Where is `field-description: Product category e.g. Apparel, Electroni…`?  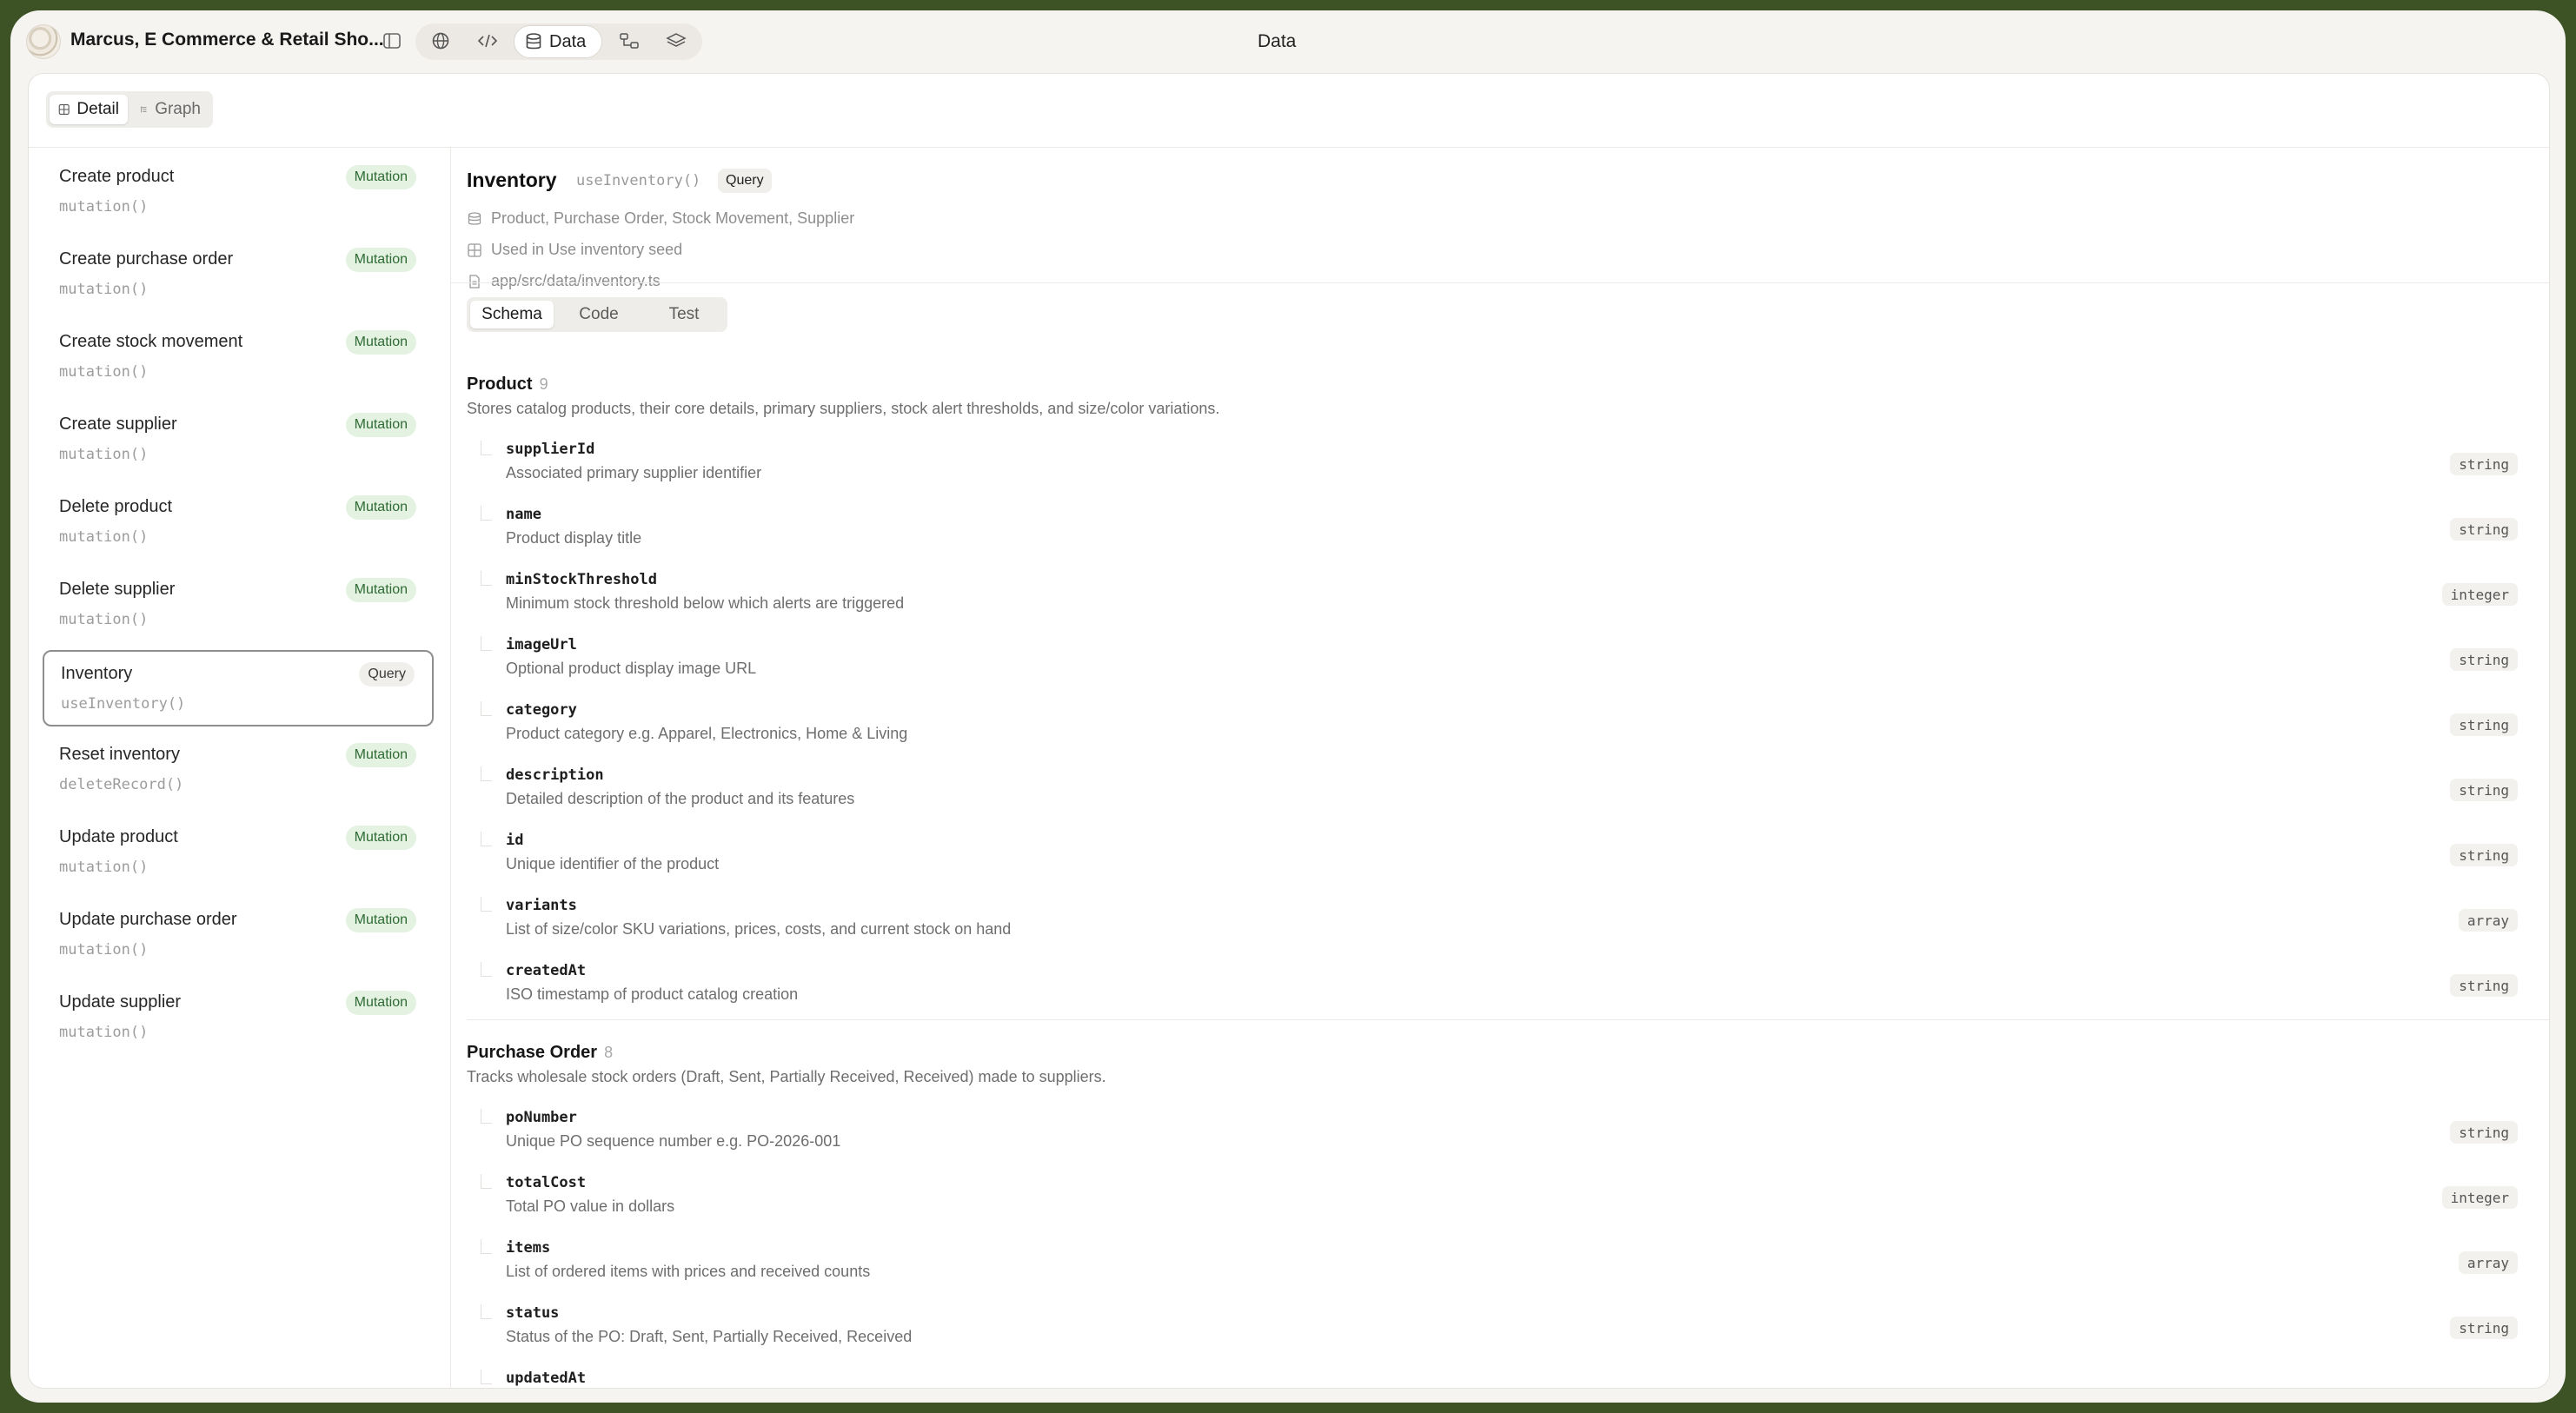 field-description: Product category e.g. Apparel, Electroni… is located at coordinates (707, 733).